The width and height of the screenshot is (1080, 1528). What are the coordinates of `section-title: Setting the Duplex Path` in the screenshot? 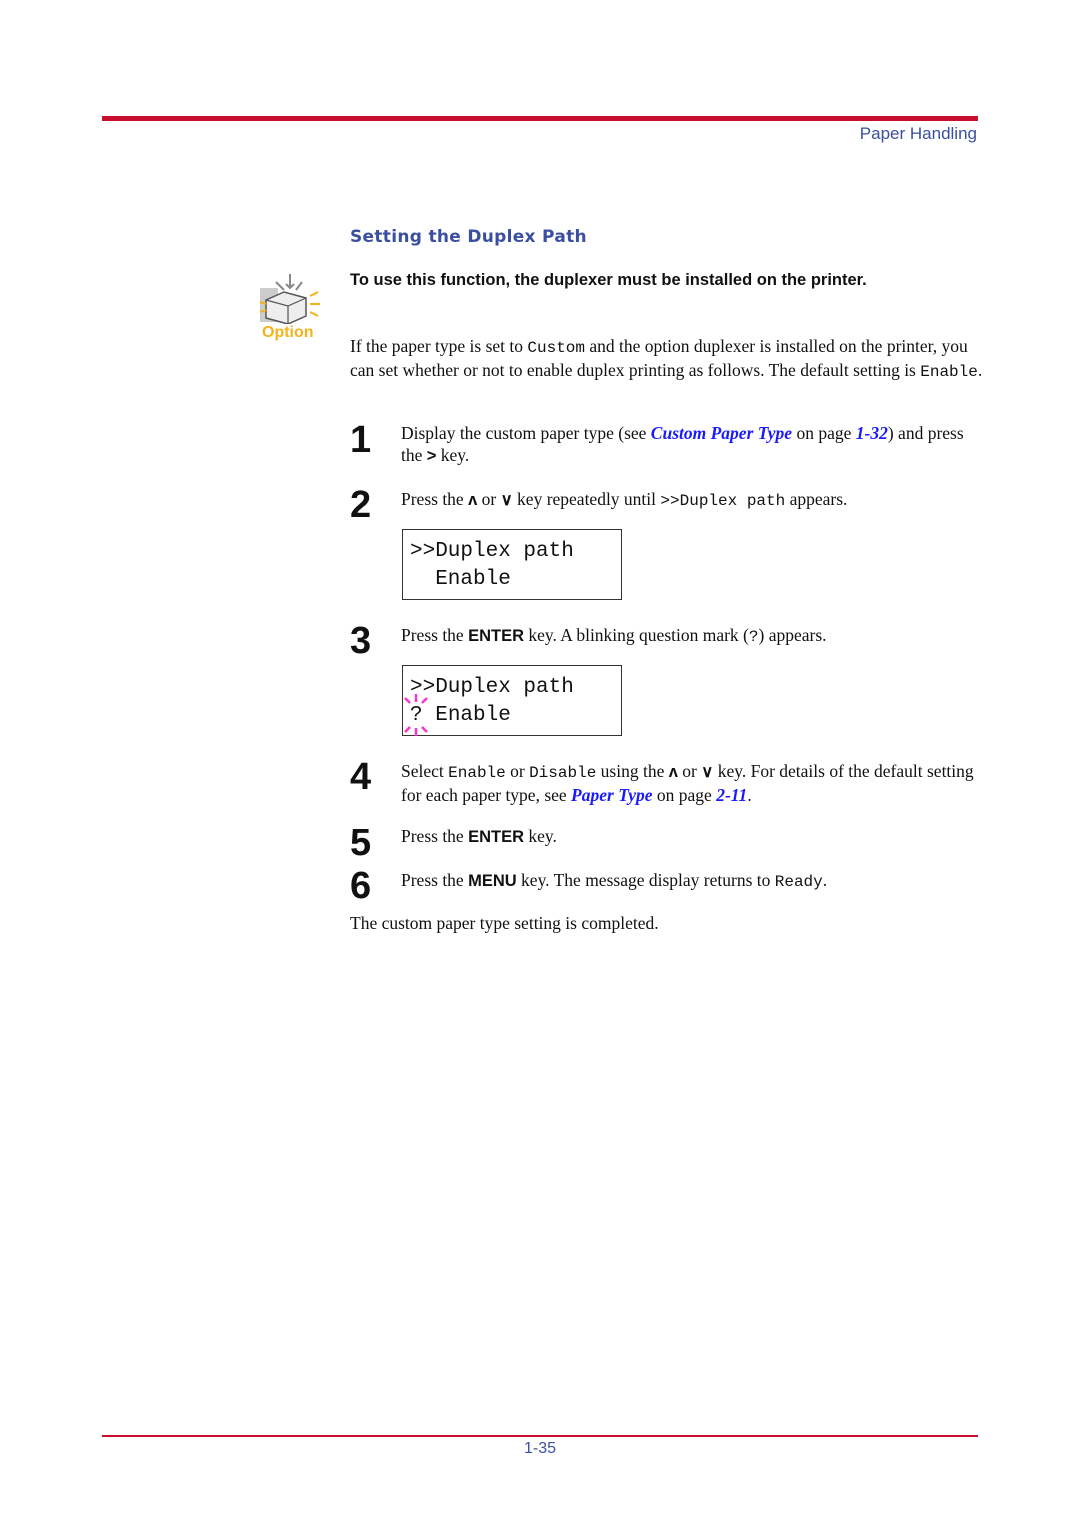 It's located at (468, 237).